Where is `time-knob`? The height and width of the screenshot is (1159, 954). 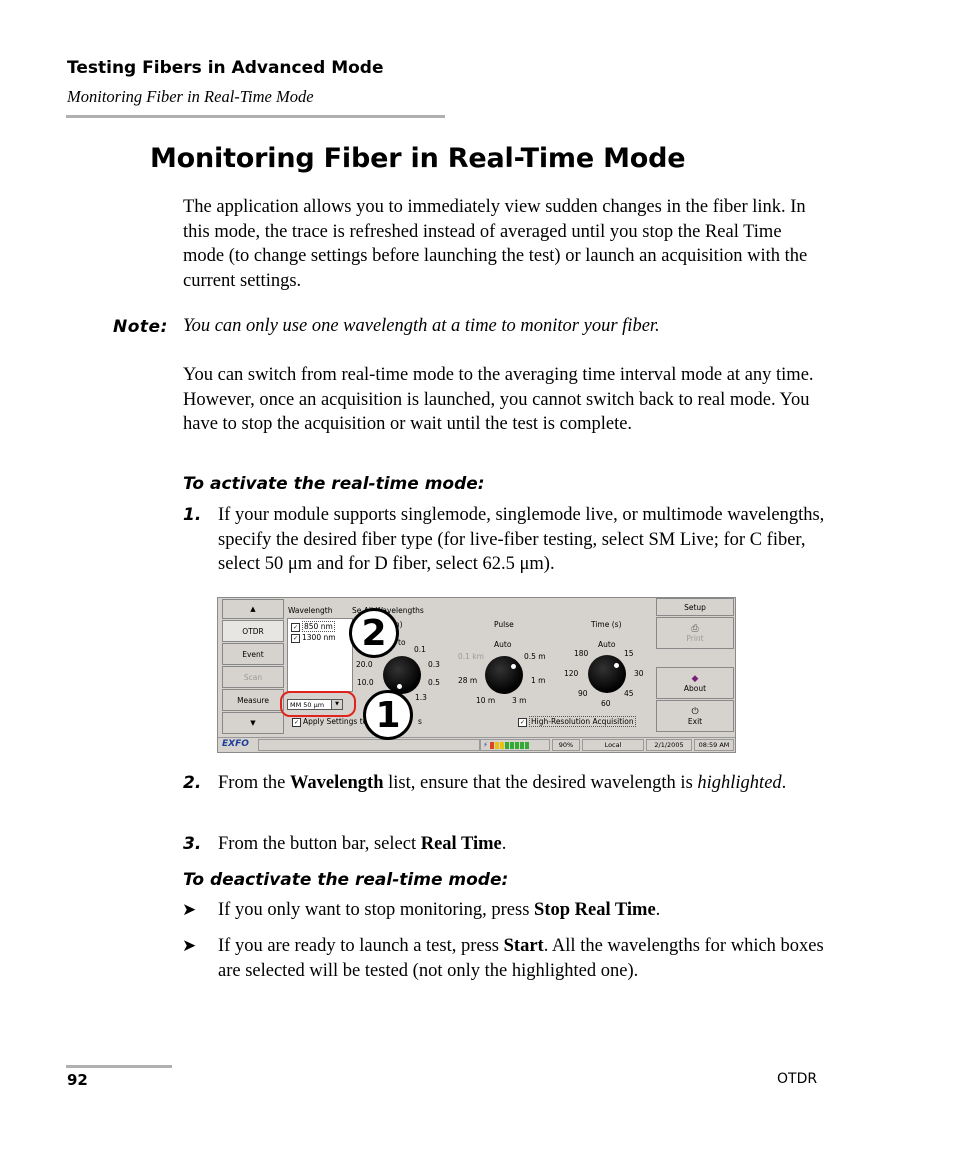
time-knob is located at coordinates (607, 674).